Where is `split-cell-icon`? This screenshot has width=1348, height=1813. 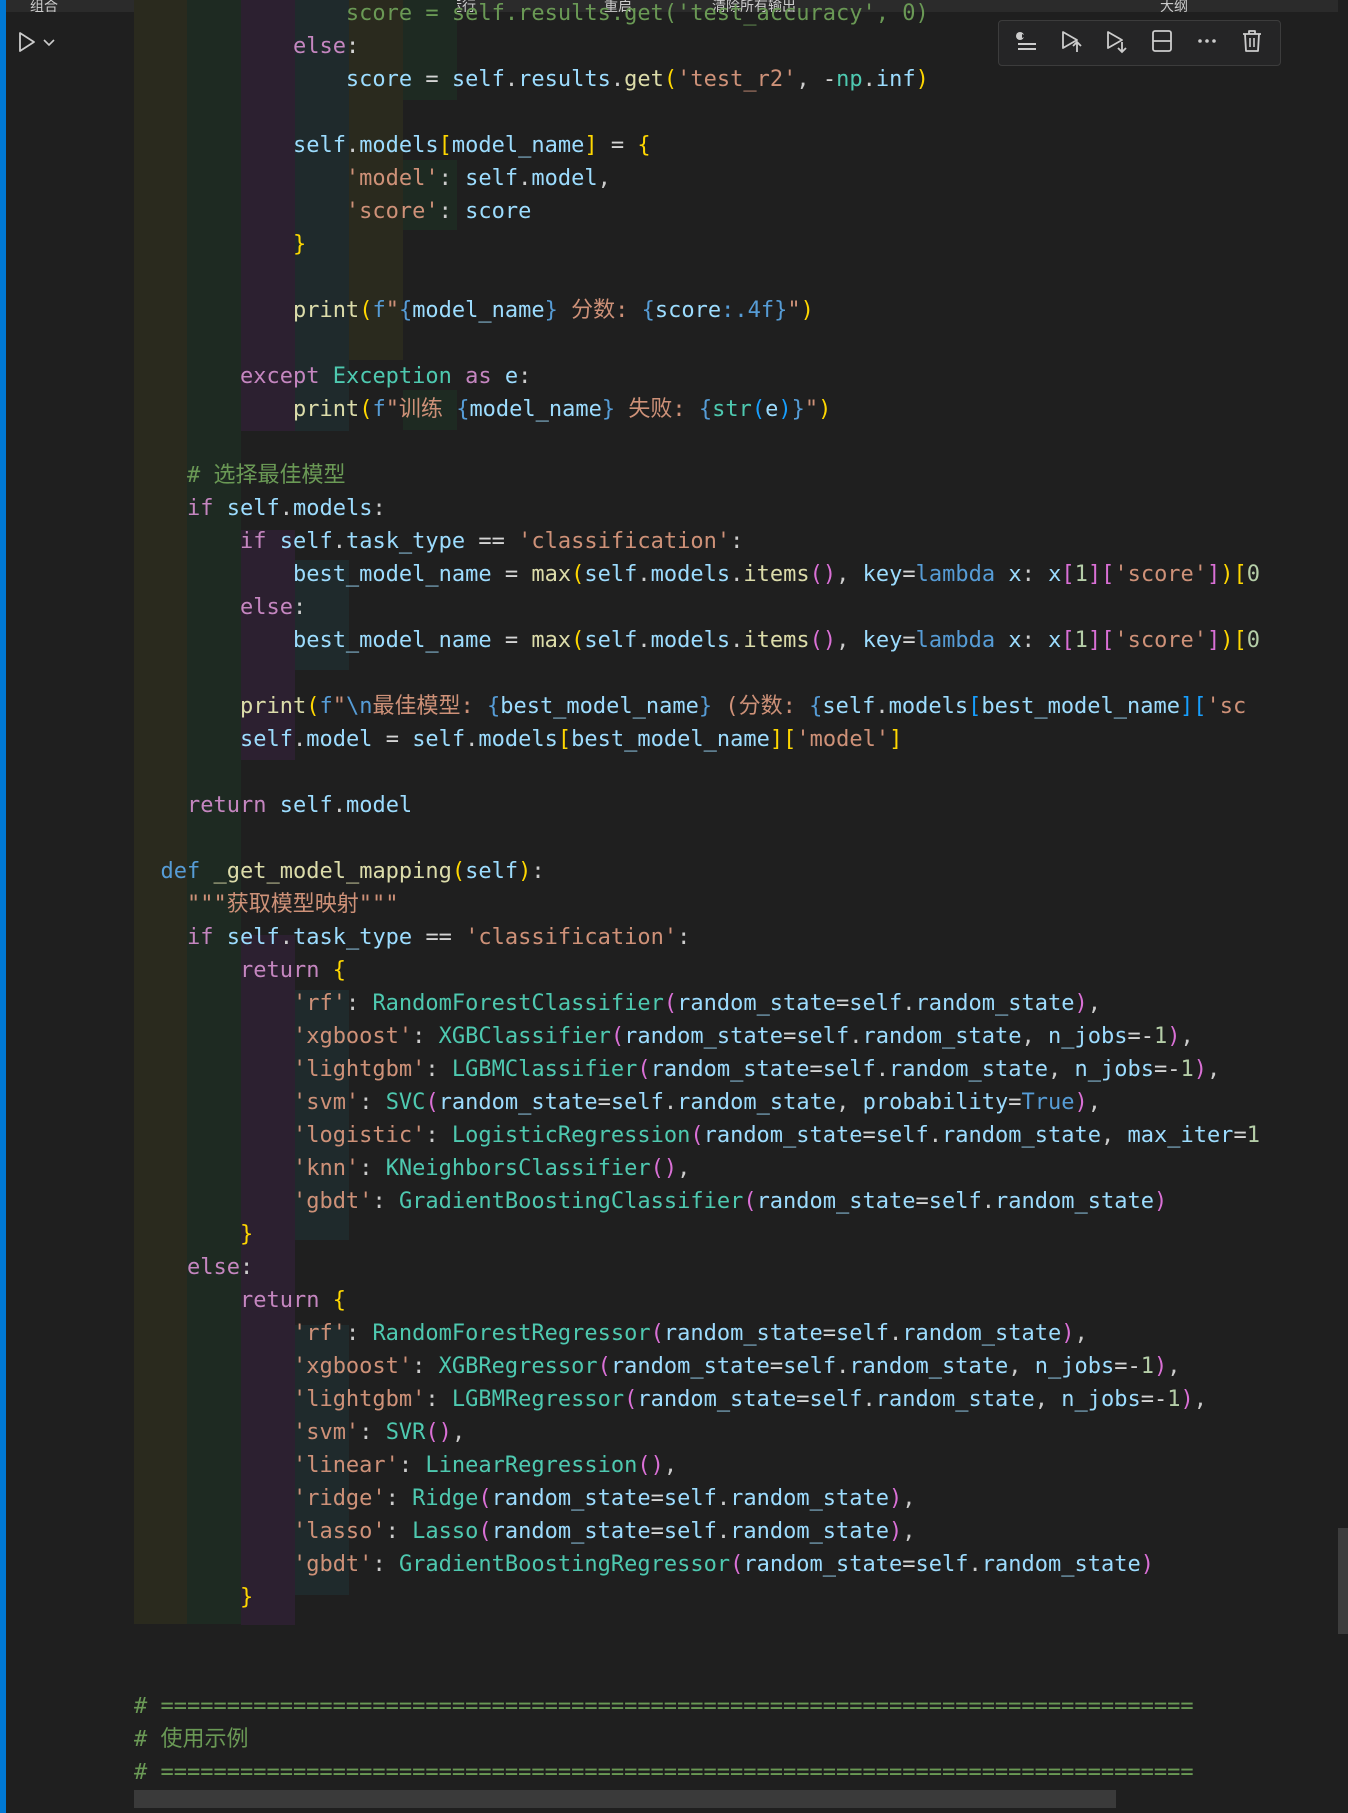
split-cell-icon is located at coordinates (1162, 43).